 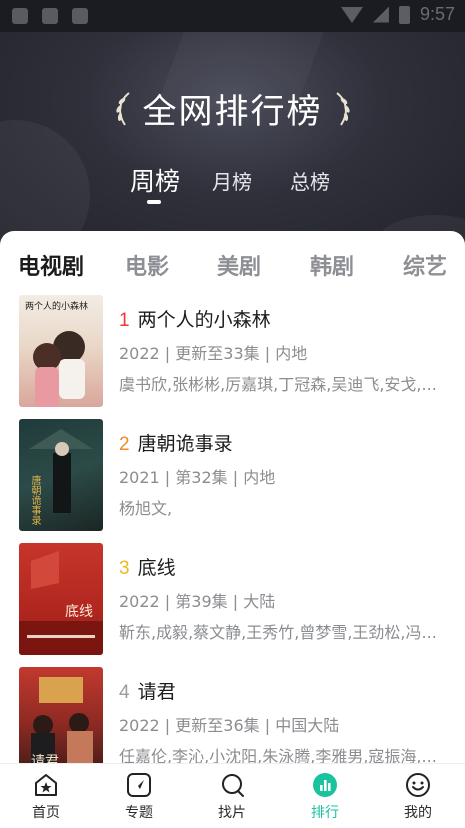 I want to click on category-tabs: 电视剧 电影 美剧 韩剧 综艺, so click(x=232, y=265).